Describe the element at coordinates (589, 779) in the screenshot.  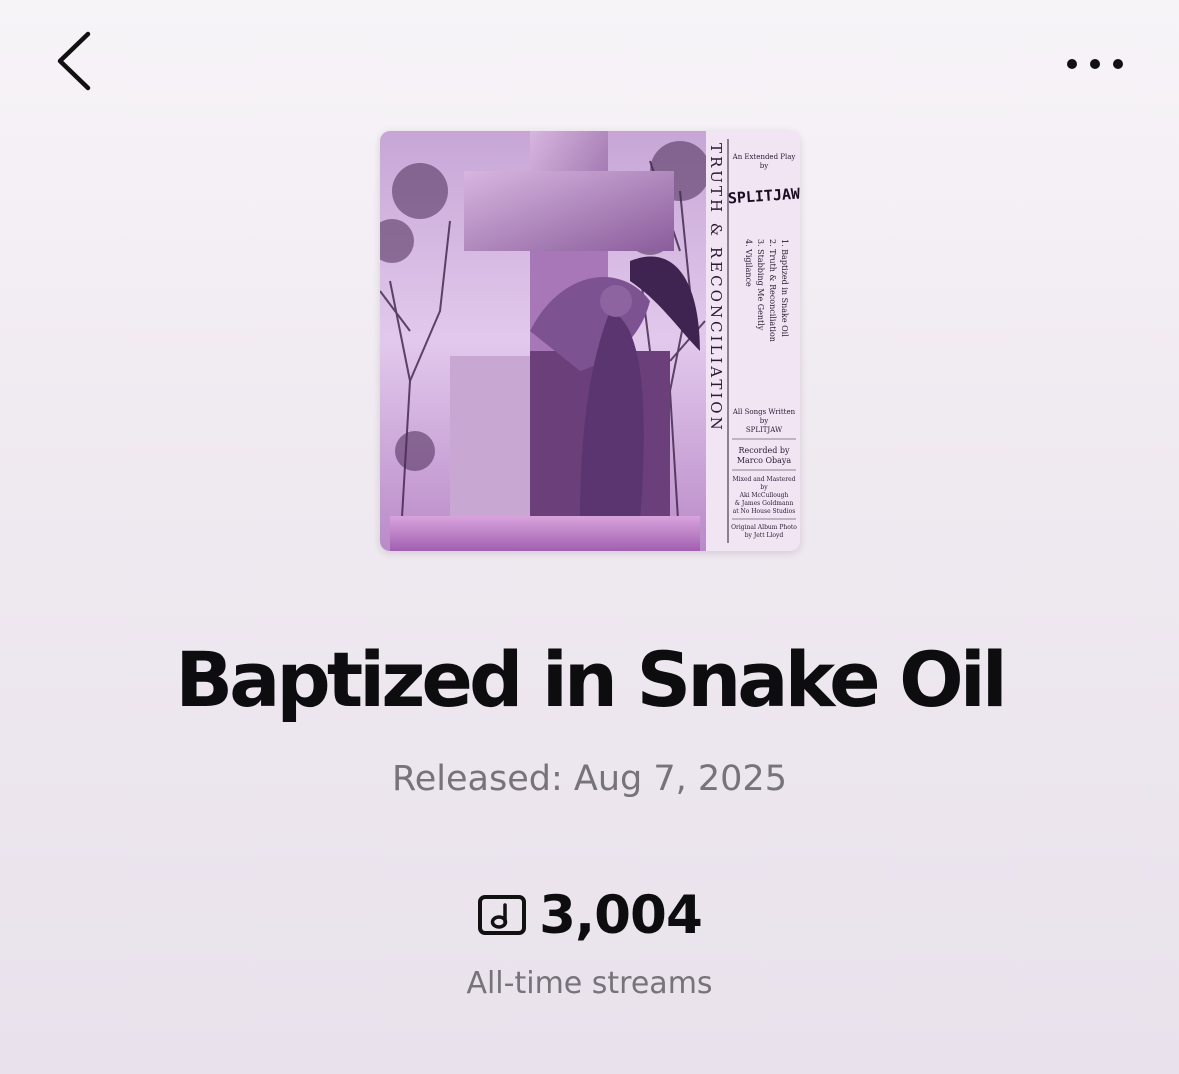
I see `release-date: Released: Aug 7, 2025` at that location.